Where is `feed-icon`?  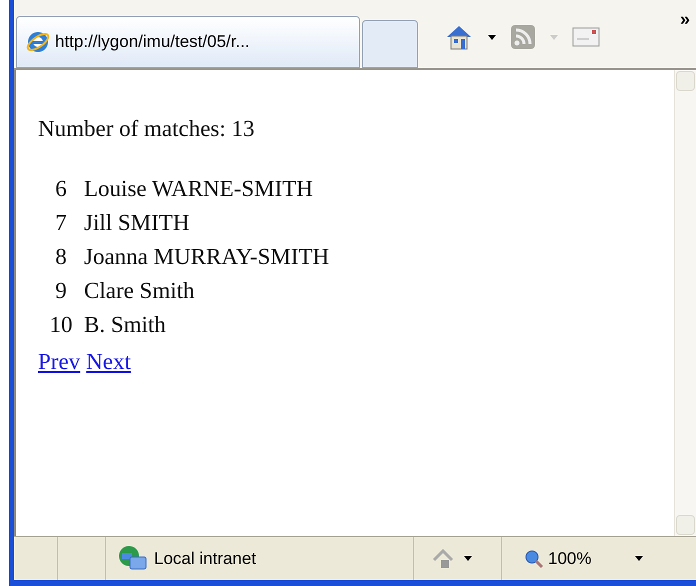
feed-icon is located at coordinates (523, 37).